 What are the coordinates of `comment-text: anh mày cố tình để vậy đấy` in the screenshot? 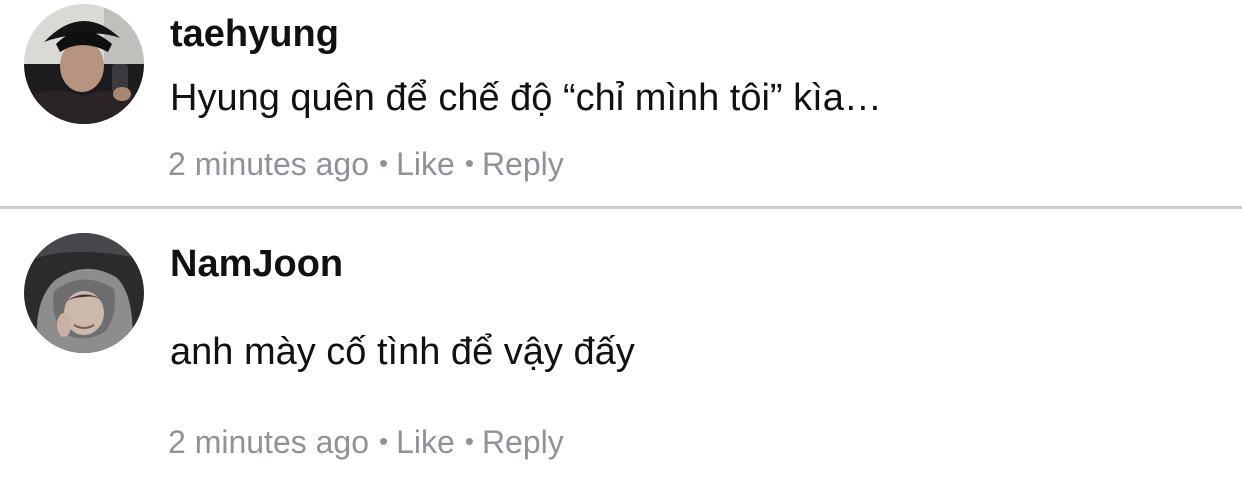 It's located at (402, 352).